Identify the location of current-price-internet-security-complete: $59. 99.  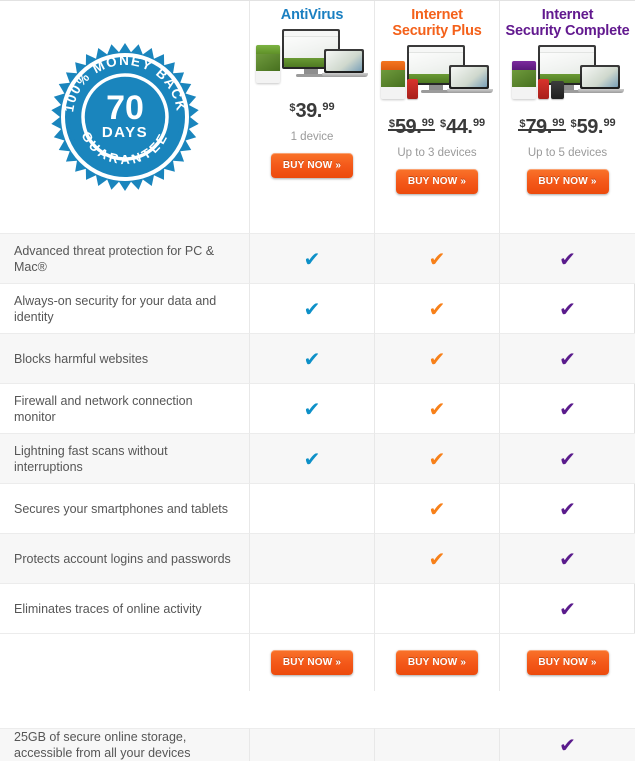
(593, 127).